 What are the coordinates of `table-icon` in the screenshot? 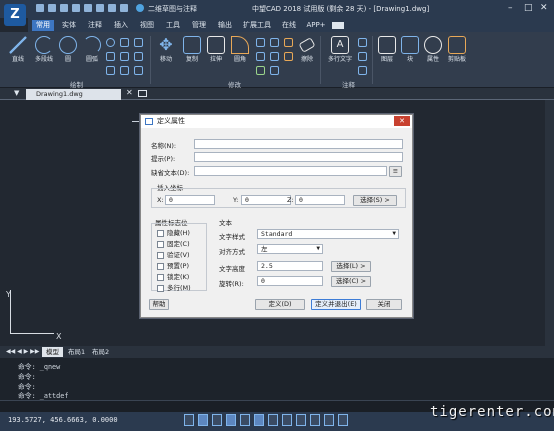 It's located at (362, 70).